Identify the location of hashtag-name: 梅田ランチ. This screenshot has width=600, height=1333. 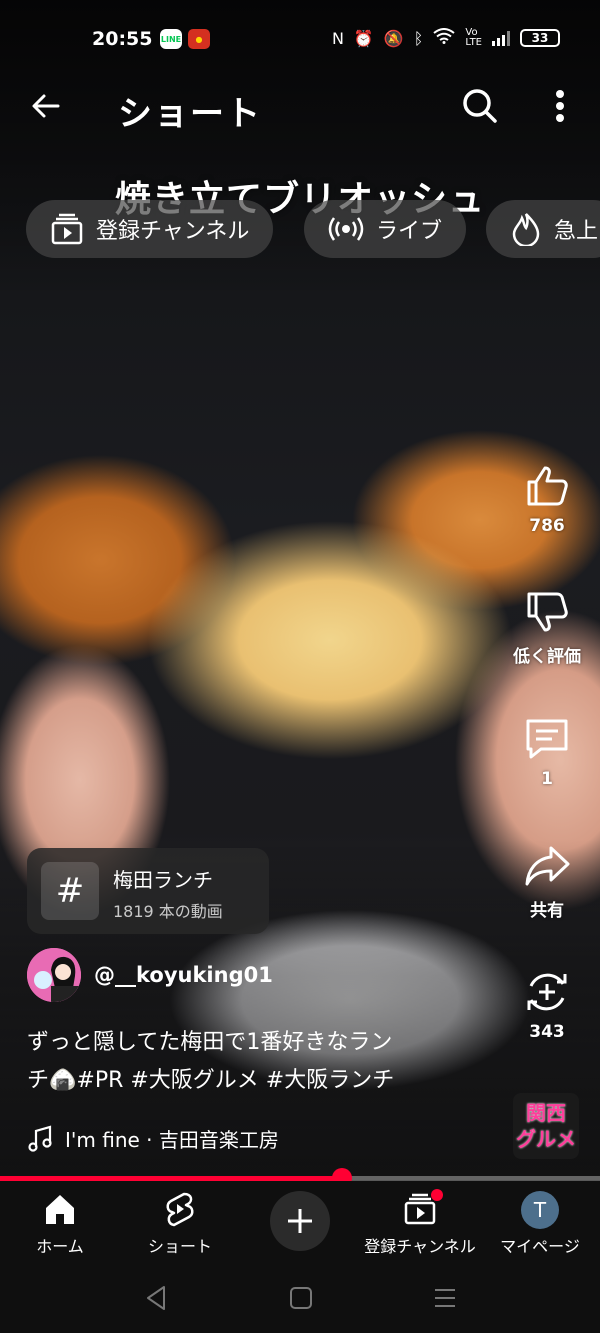
(163, 880).